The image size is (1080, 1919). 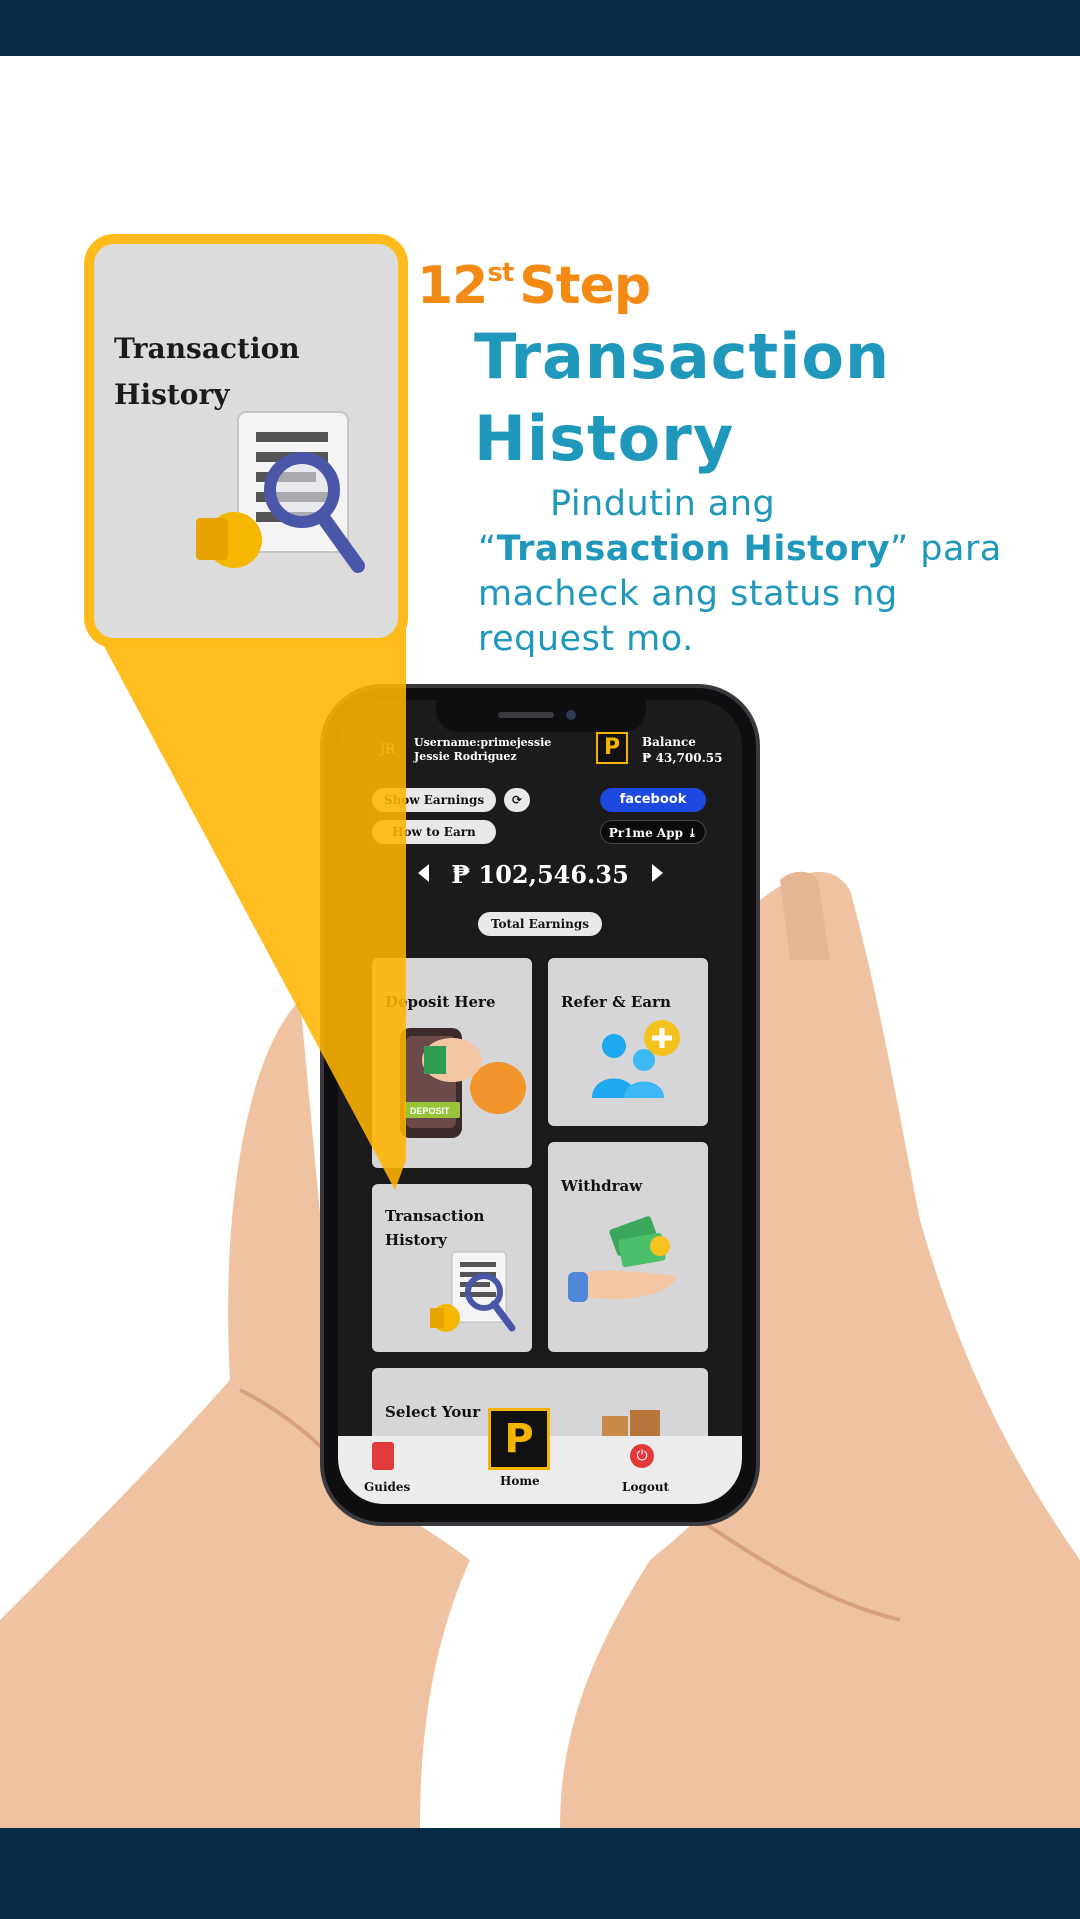 What do you see at coordinates (692, 833) in the screenshot?
I see `download-icon: ⤓` at bounding box center [692, 833].